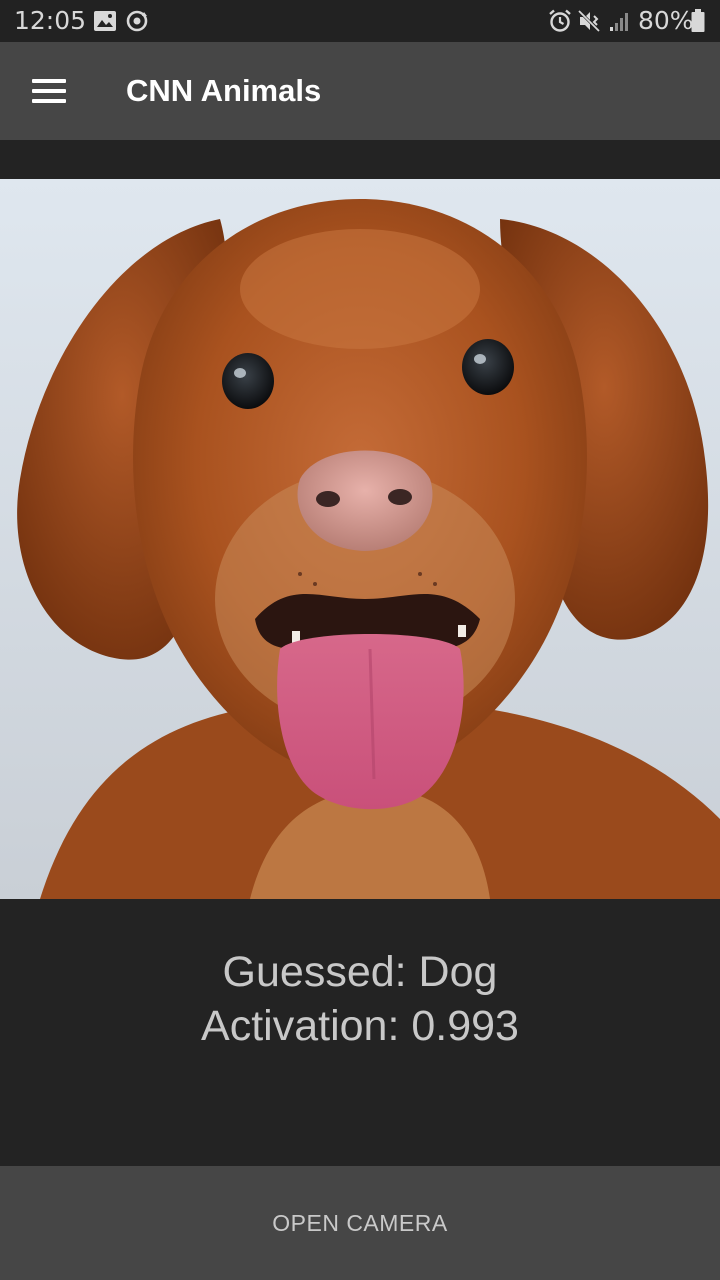 The width and height of the screenshot is (720, 1280). I want to click on alarm-icon, so click(560, 20).